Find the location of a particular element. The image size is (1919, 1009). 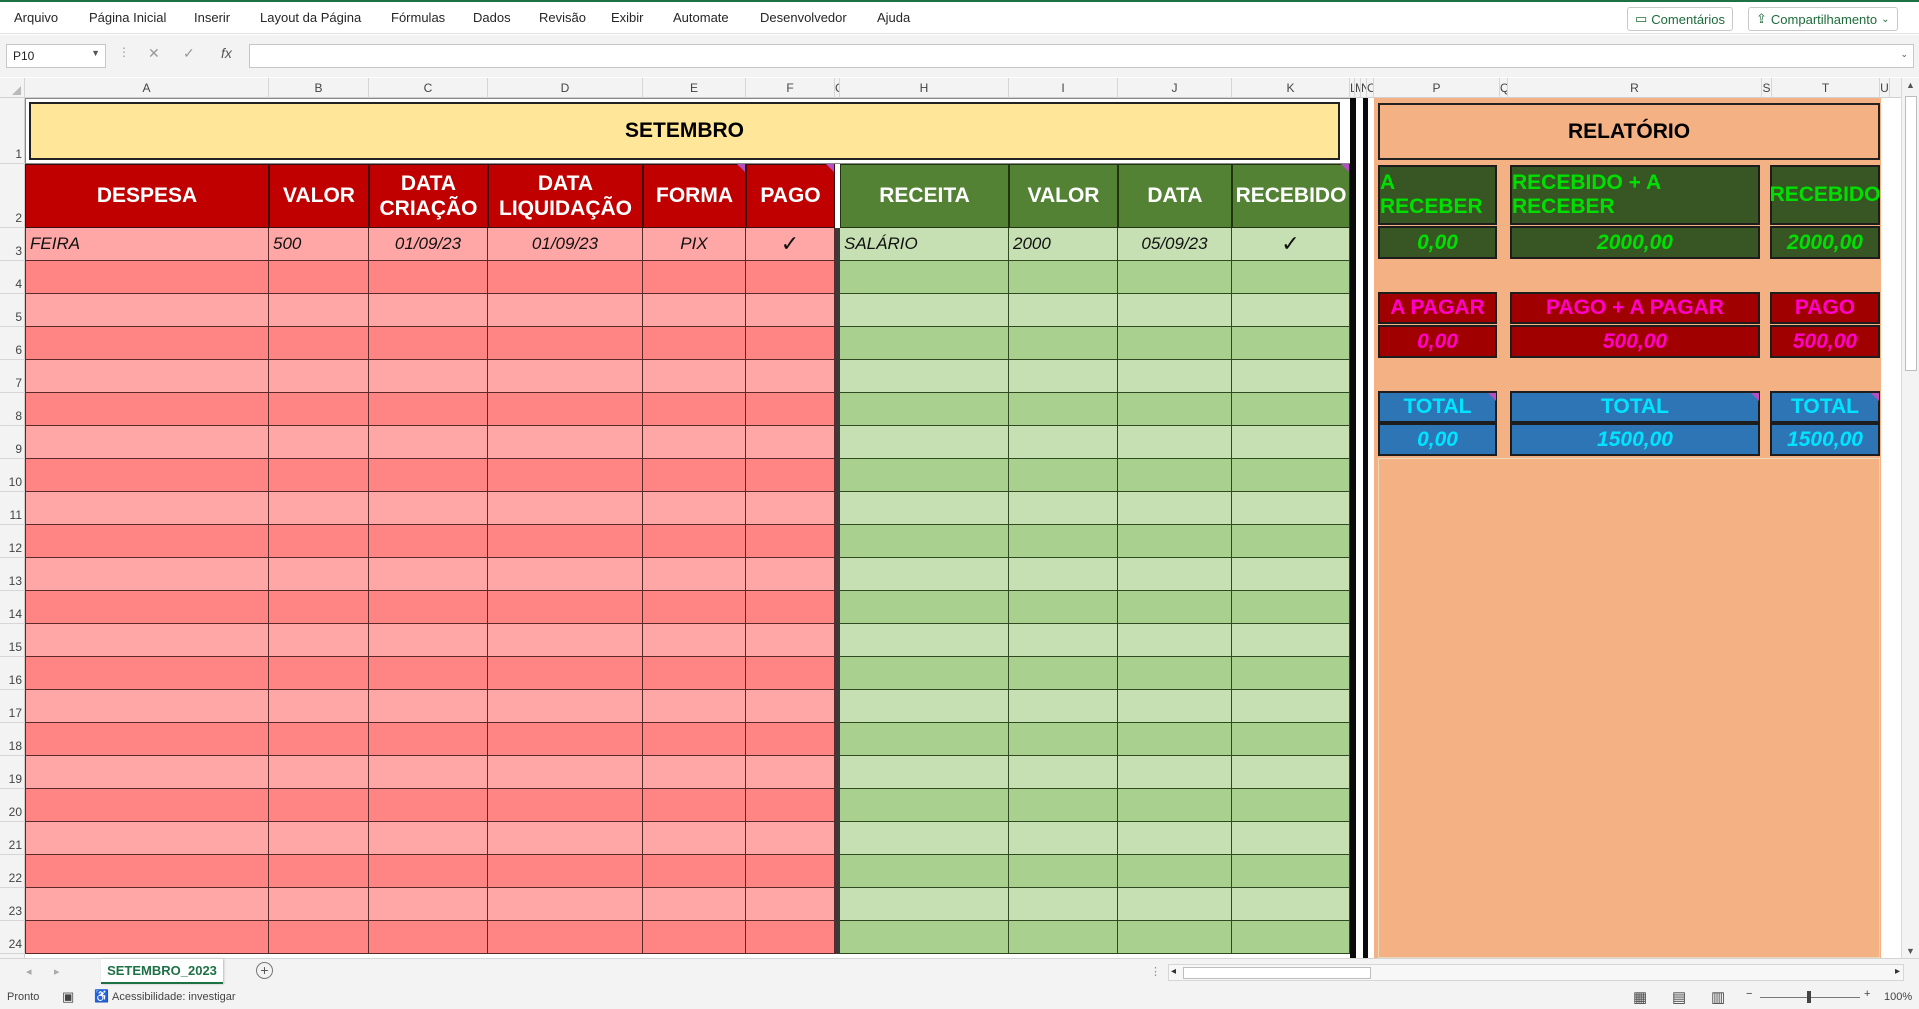

menu-dados: Dados is located at coordinates (492, 17).